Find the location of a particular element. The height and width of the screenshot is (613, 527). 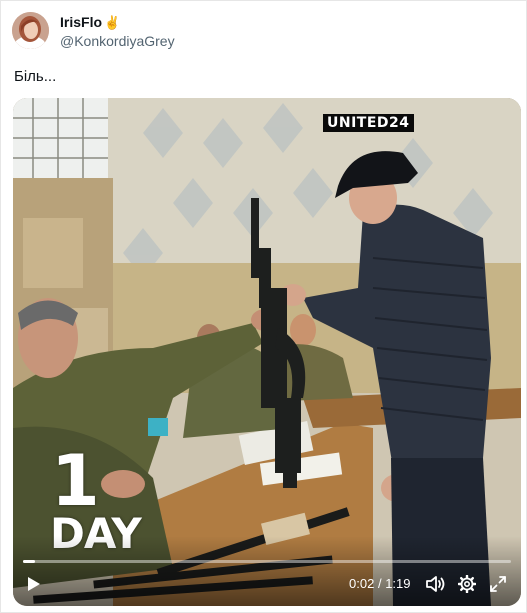

time-display: 0:02 / 1:19 is located at coordinates (380, 584).